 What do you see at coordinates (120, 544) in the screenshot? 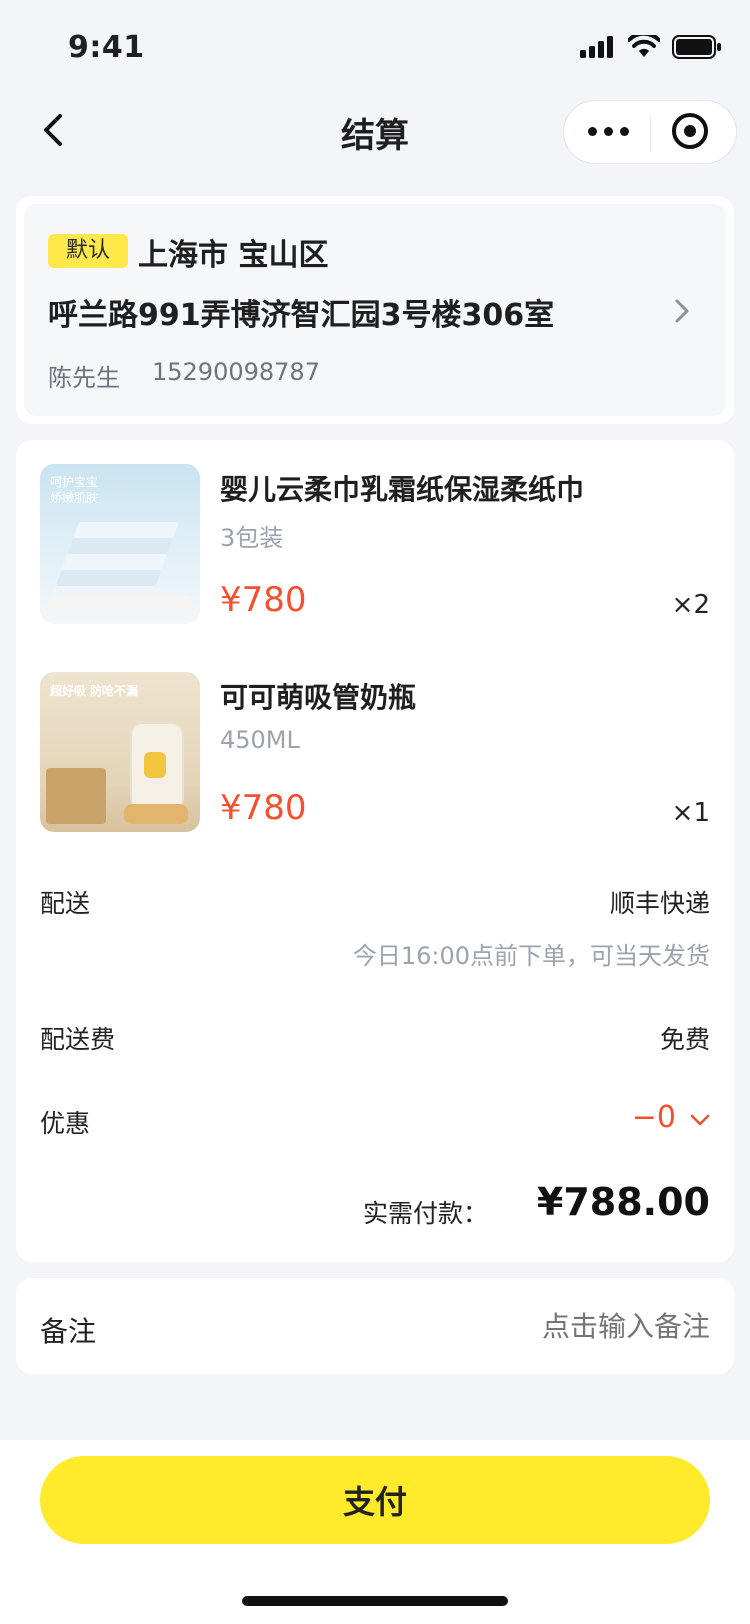
I see `product-image-tissue: 呵护宝宝 娇嫩肌肤` at bounding box center [120, 544].